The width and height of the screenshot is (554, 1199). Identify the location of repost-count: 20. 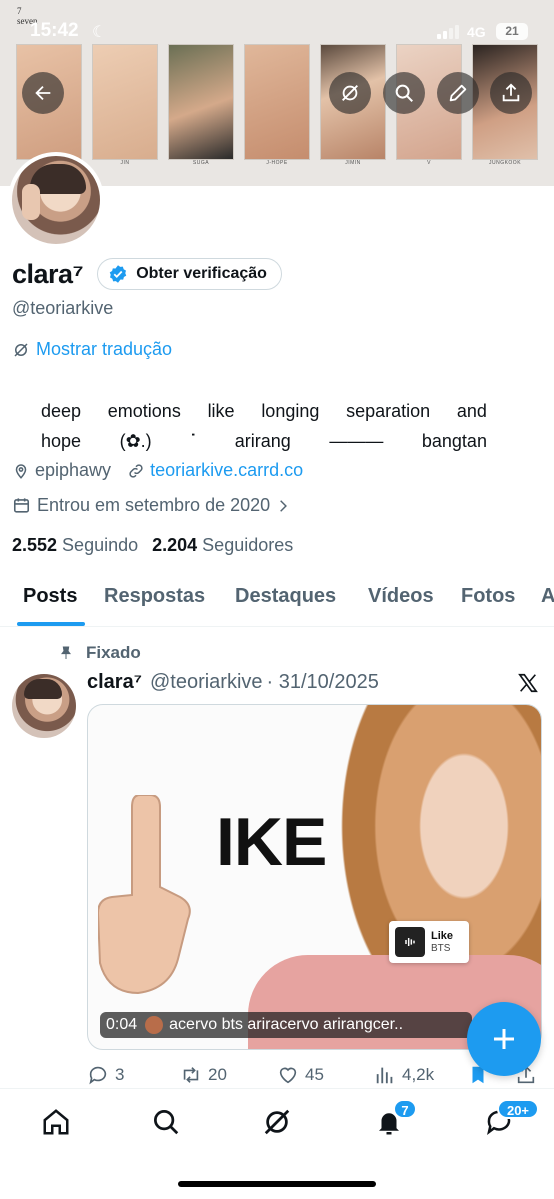
(217, 1074).